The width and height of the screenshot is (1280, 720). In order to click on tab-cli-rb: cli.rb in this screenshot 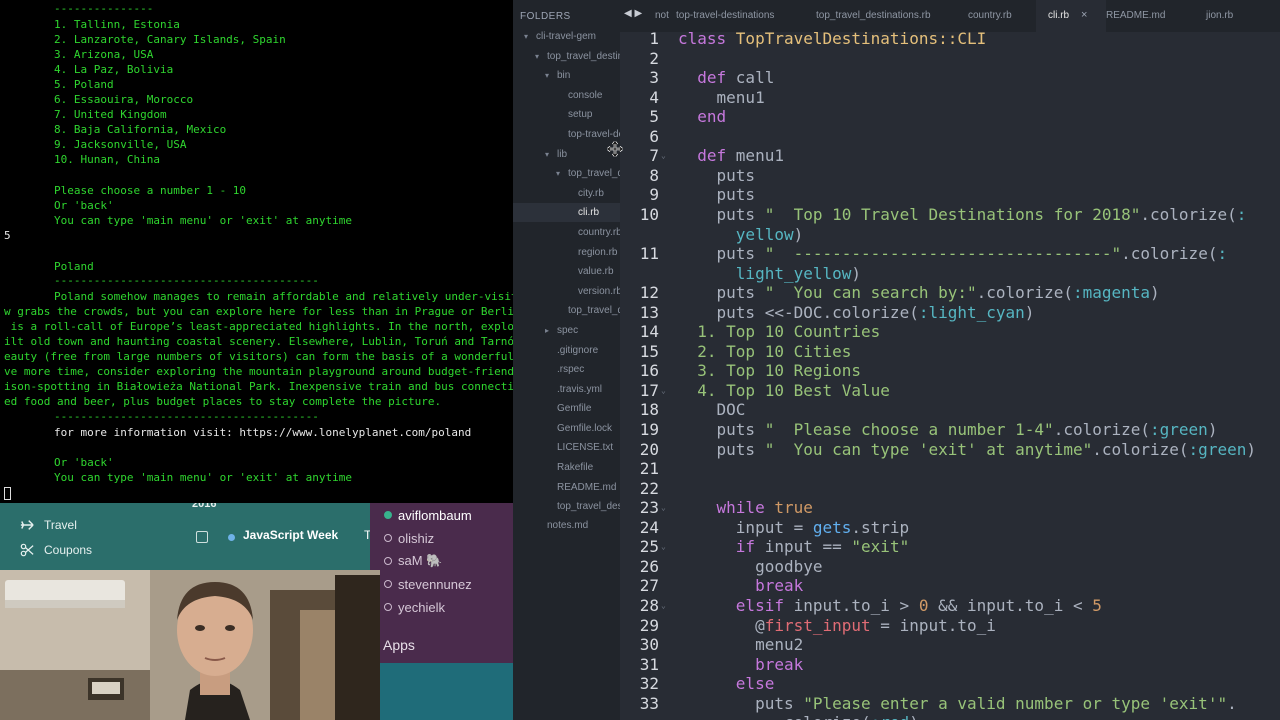, I will do `click(1058, 15)`.